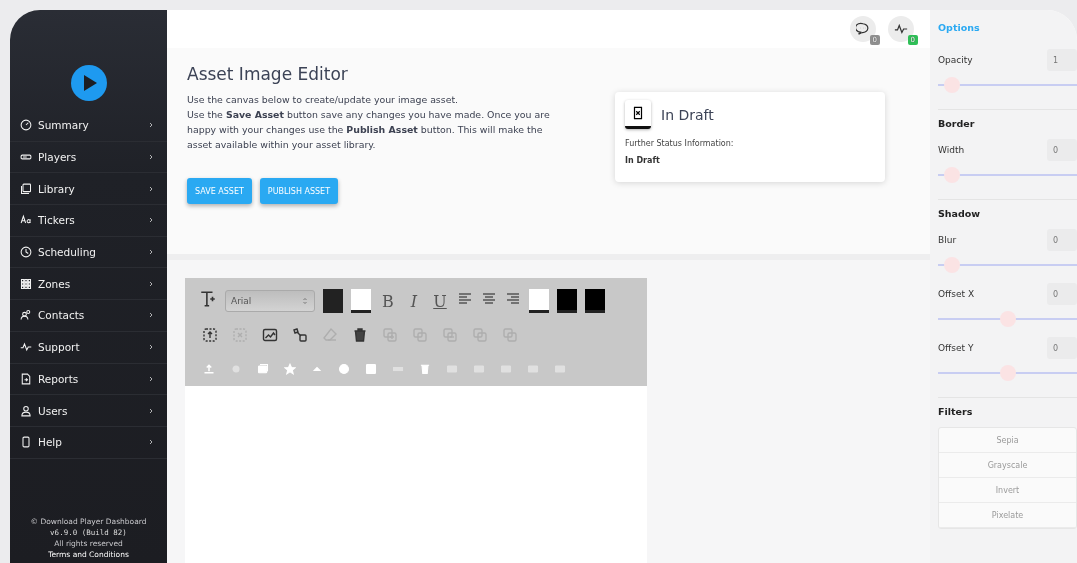  Describe the element at coordinates (219, 191) in the screenshot. I see `save-button: SAVE ASSET` at that location.